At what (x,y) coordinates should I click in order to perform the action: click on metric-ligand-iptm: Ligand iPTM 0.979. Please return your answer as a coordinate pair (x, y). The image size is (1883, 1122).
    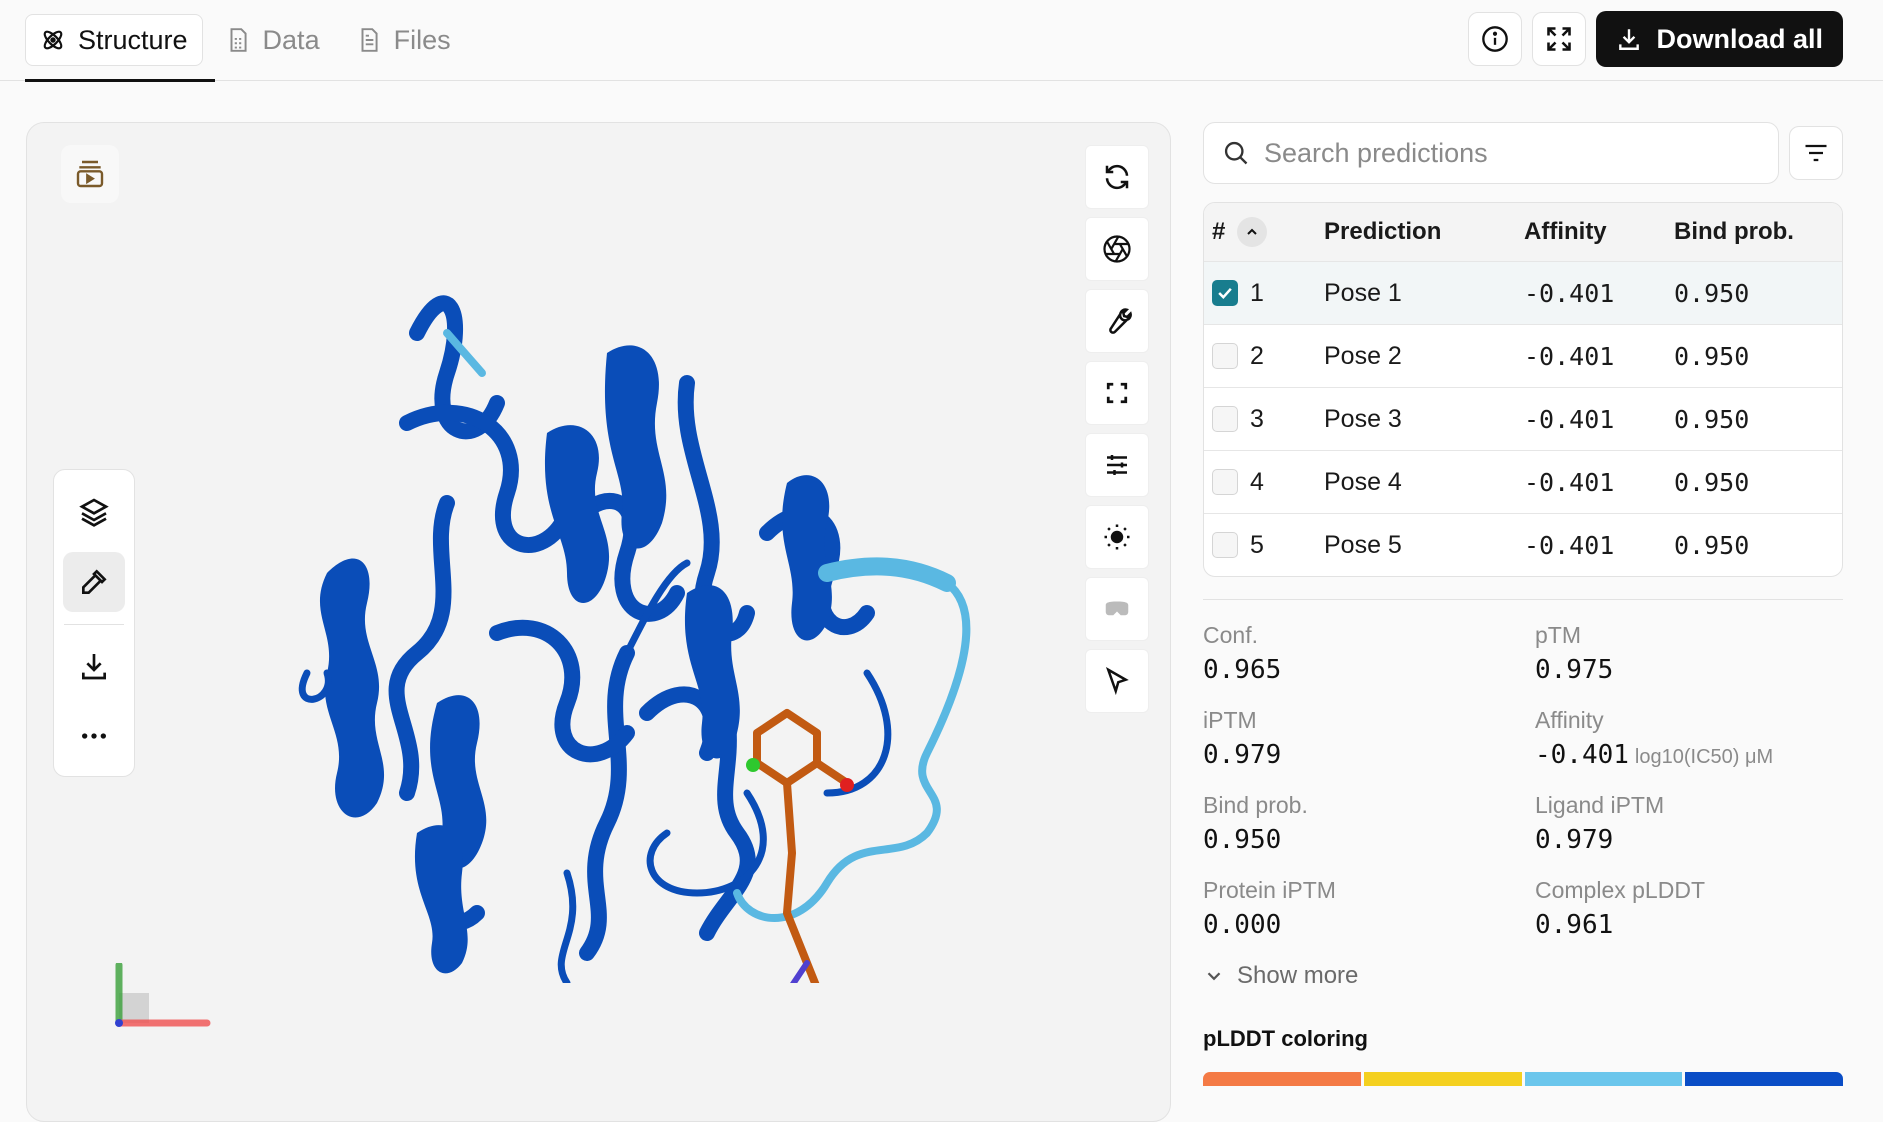
    Looking at the image, I should click on (1685, 823).